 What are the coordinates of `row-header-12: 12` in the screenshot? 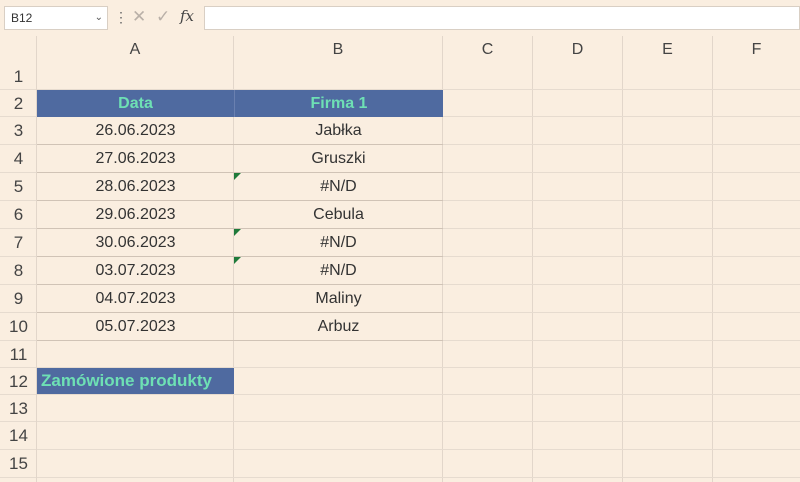 It's located at (18, 381).